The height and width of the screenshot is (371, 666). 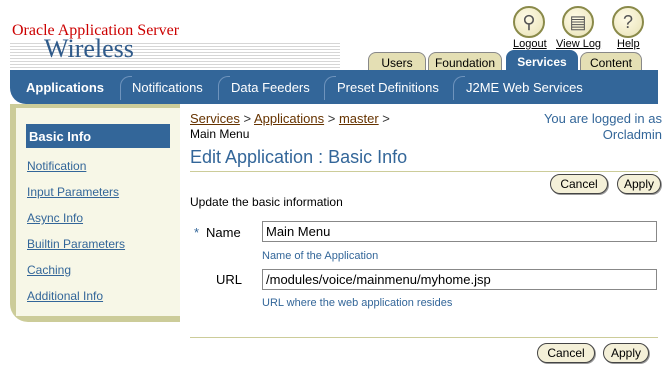 I want to click on sidebar-item-additional-info: Additional Info, so click(x=65, y=296).